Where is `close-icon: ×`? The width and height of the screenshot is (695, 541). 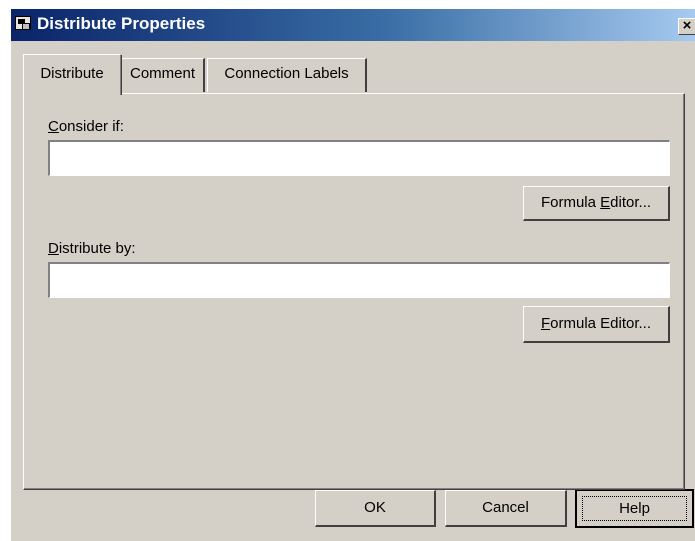 close-icon: × is located at coordinates (687, 26).